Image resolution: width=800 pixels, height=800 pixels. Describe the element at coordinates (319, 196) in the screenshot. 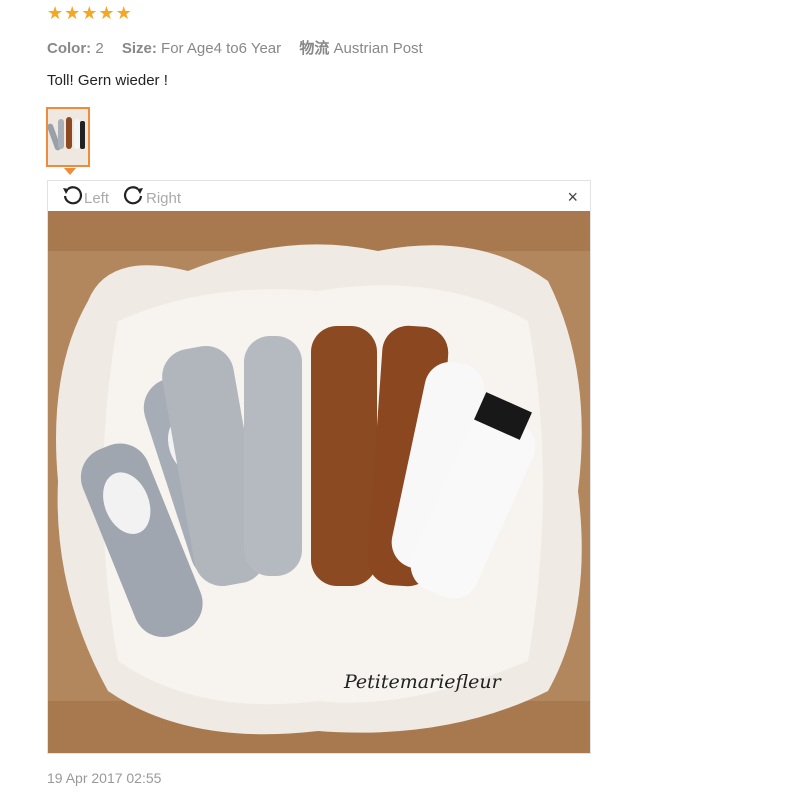

I see `photo-viewer-toolbar: Left Right ×` at that location.